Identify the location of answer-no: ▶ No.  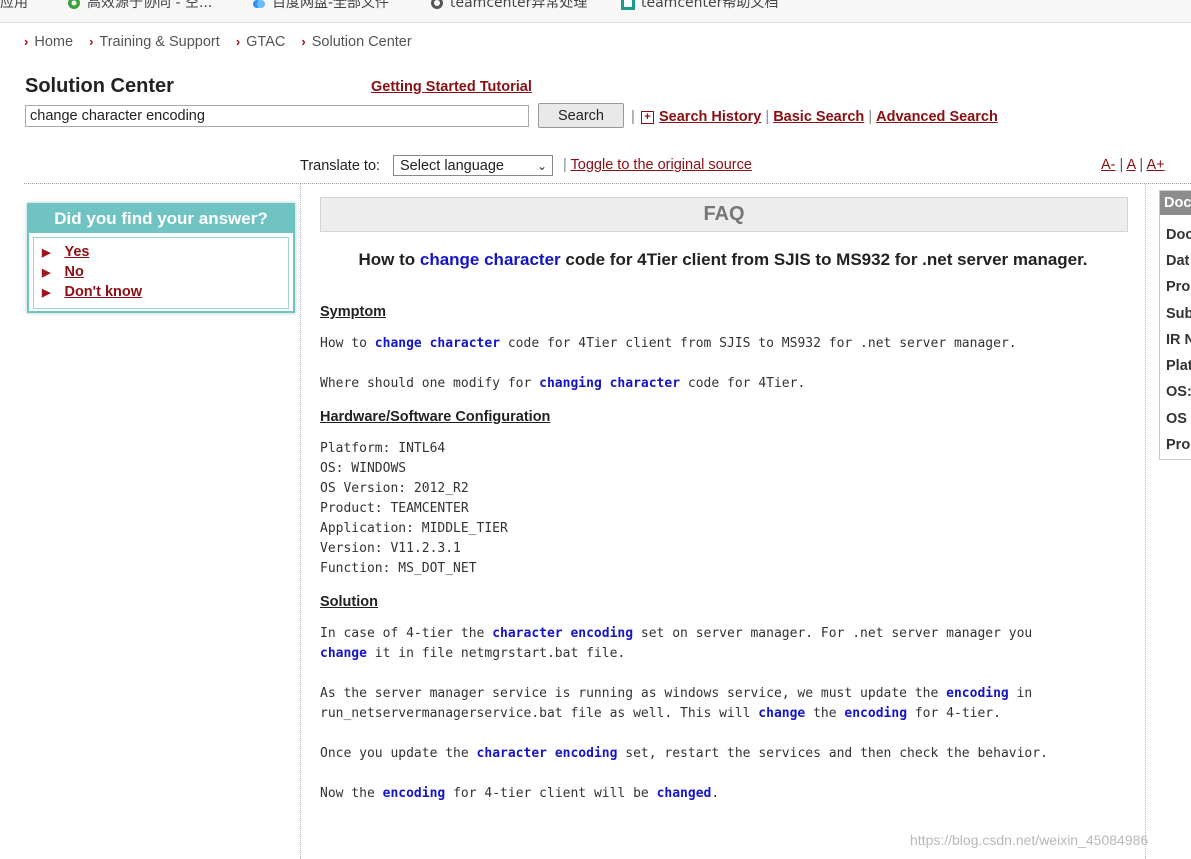
(63, 272).